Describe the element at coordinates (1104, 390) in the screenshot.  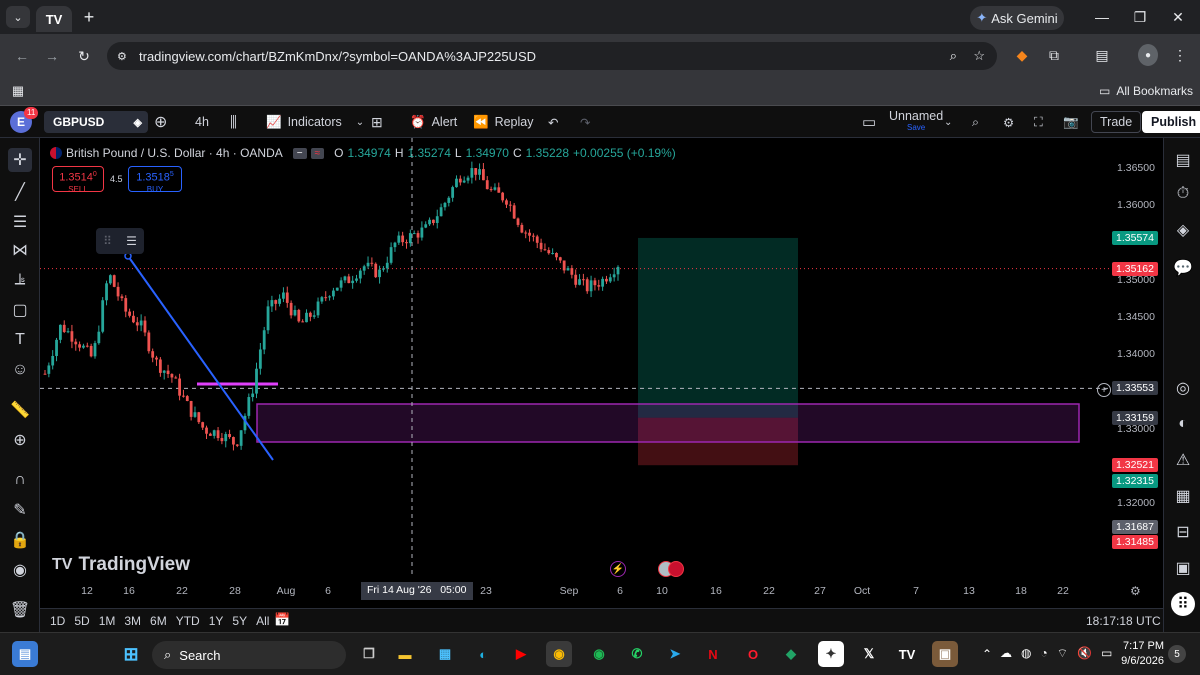
I see `add-alert-plus-icon: +` at that location.